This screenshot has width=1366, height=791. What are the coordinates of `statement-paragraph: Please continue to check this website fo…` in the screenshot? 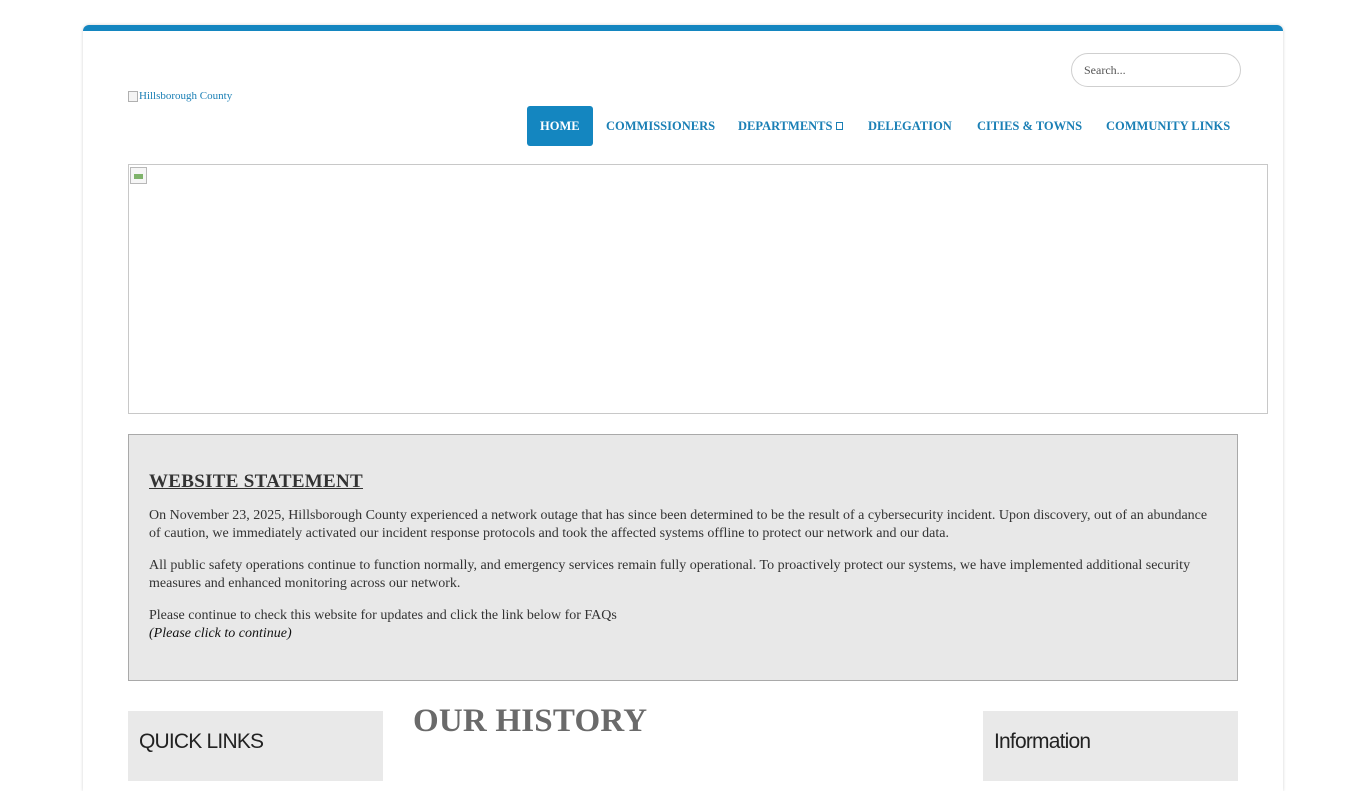 It's located at (683, 625).